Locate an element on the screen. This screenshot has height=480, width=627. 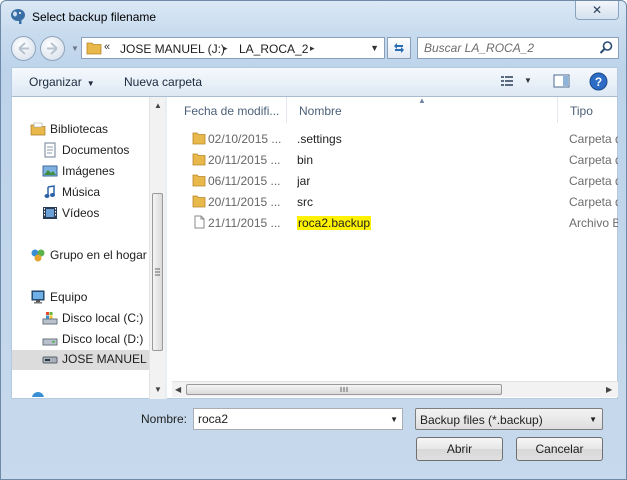
back-arrow-icon is located at coordinates (23, 48).